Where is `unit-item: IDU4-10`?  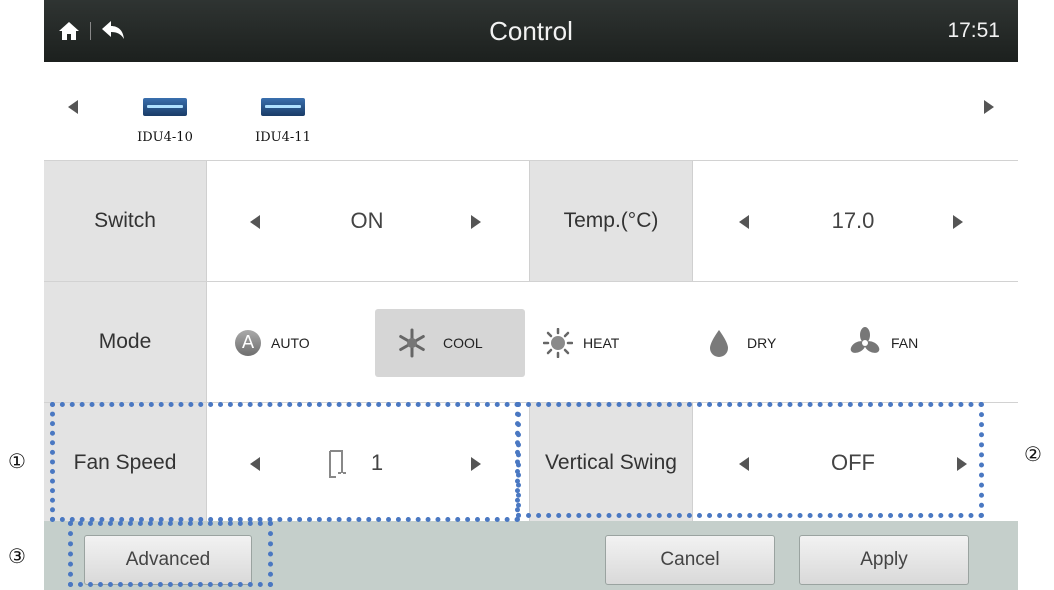
unit-item: IDU4-10 is located at coordinates (165, 121).